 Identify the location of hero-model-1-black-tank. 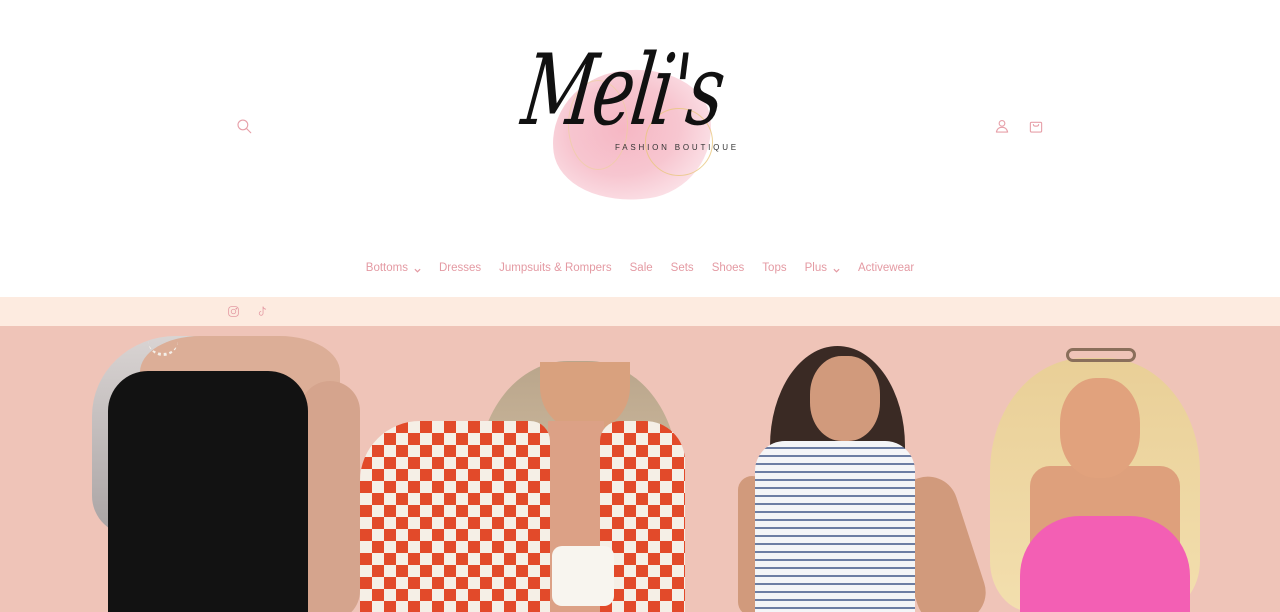
(208, 491).